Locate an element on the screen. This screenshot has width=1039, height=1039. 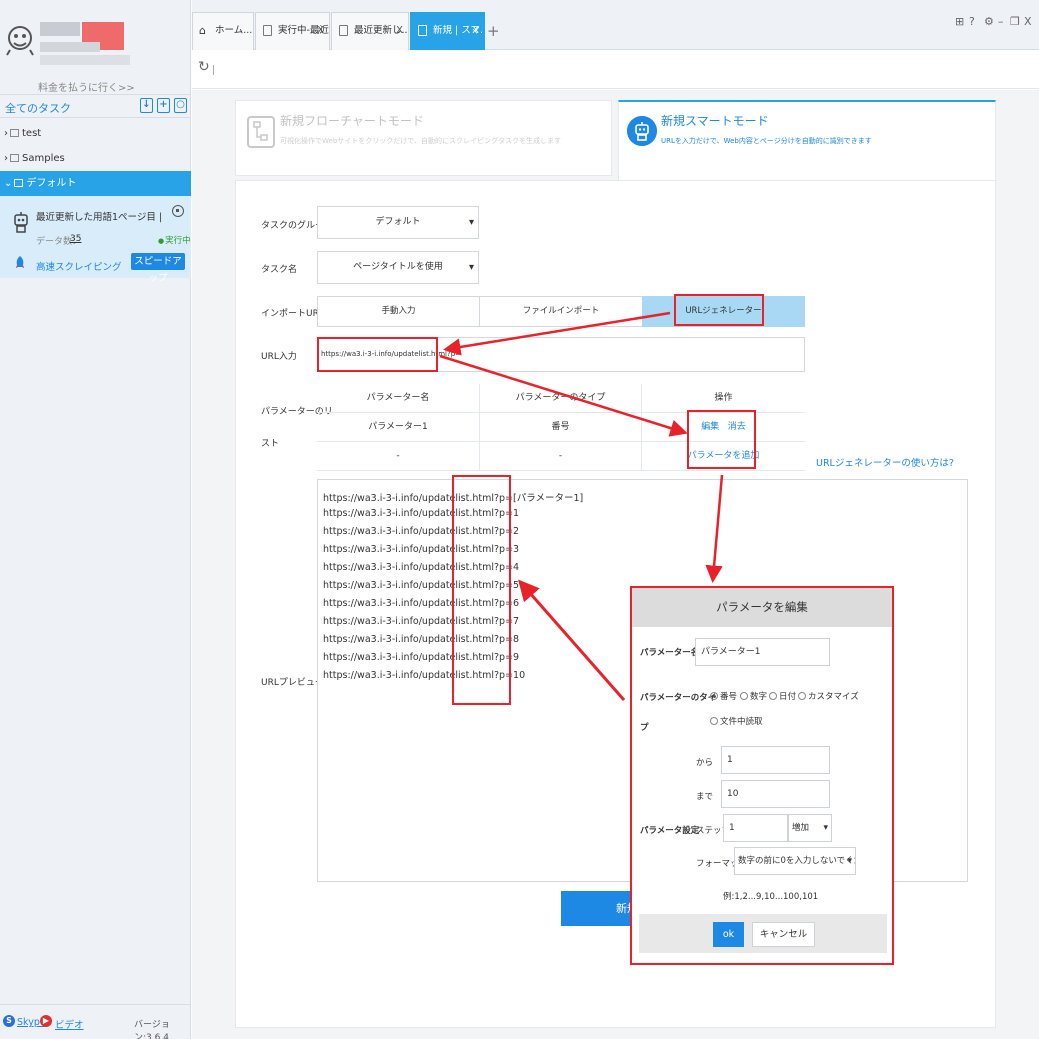
generator-help-link: URLジェネレーターの使い方は? is located at coordinates (885, 462).